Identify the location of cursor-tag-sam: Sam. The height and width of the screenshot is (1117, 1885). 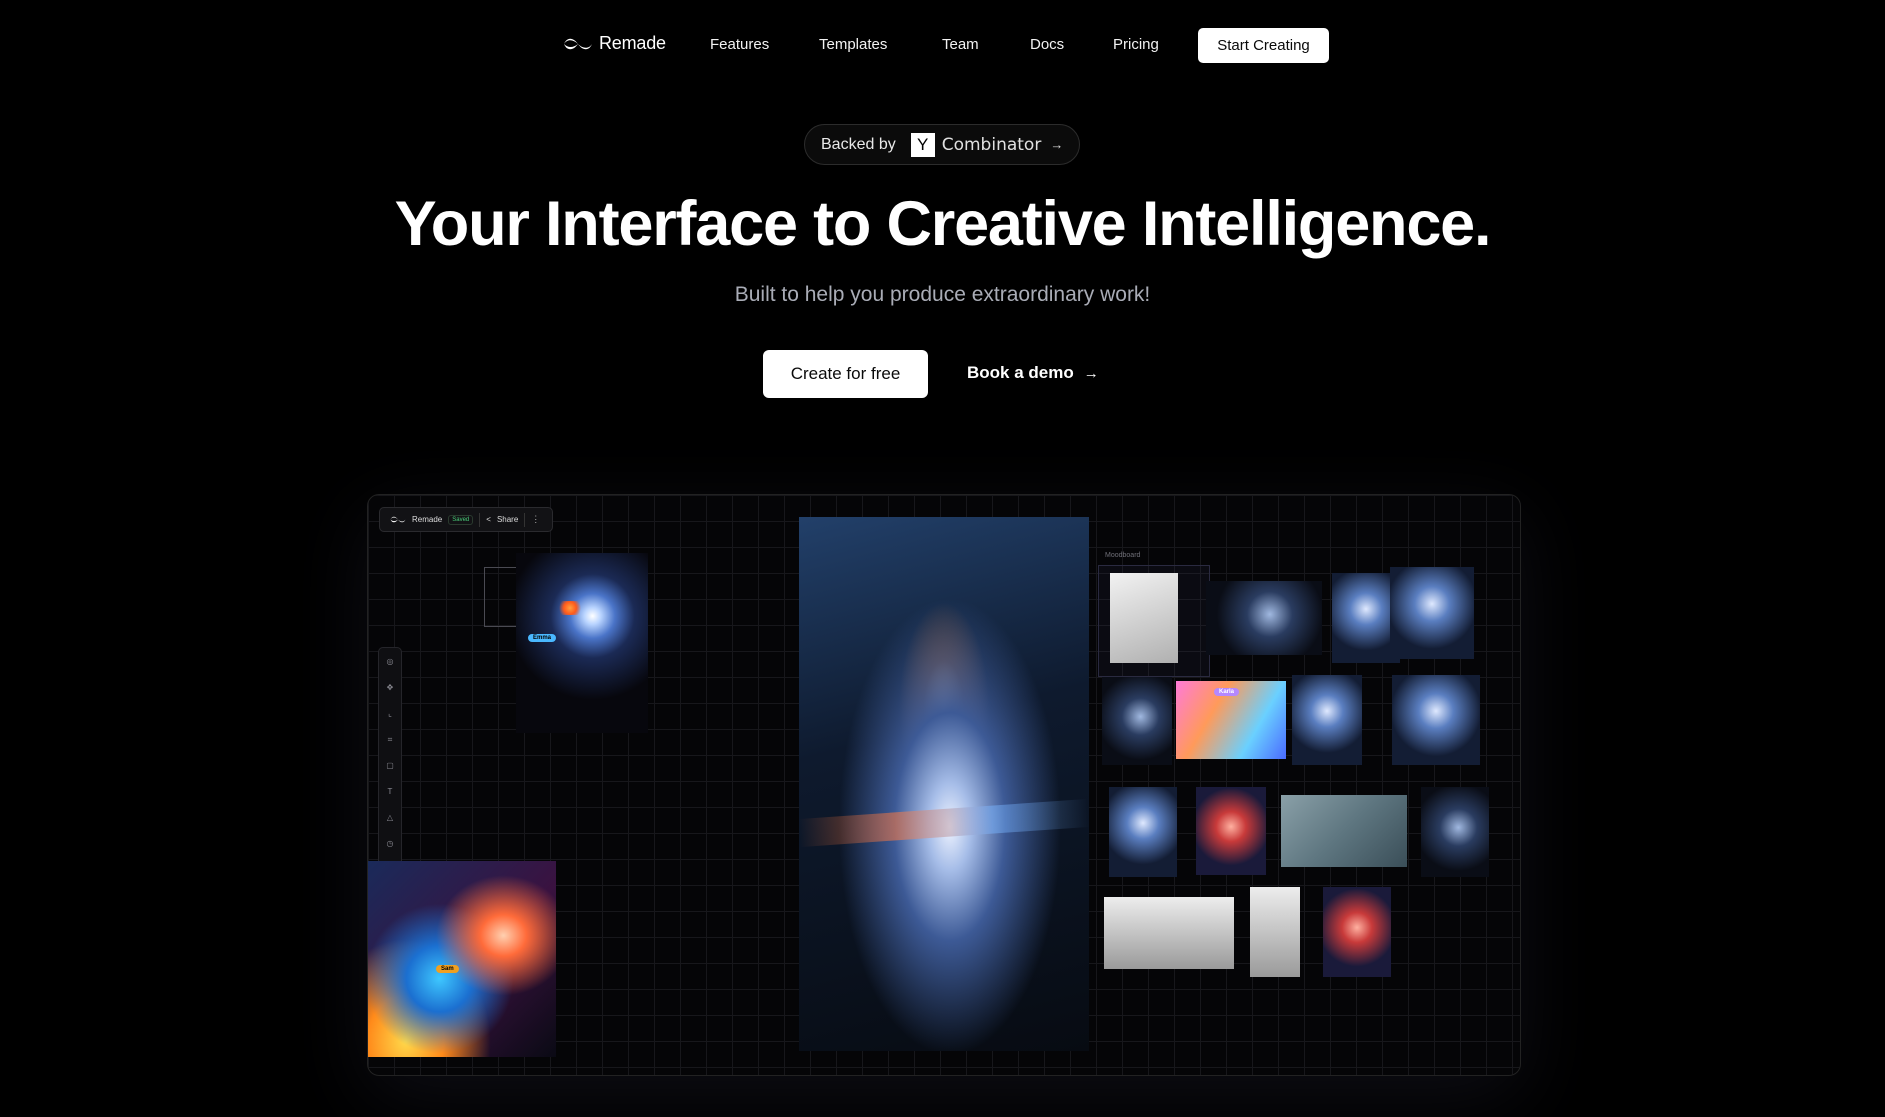
(447, 969).